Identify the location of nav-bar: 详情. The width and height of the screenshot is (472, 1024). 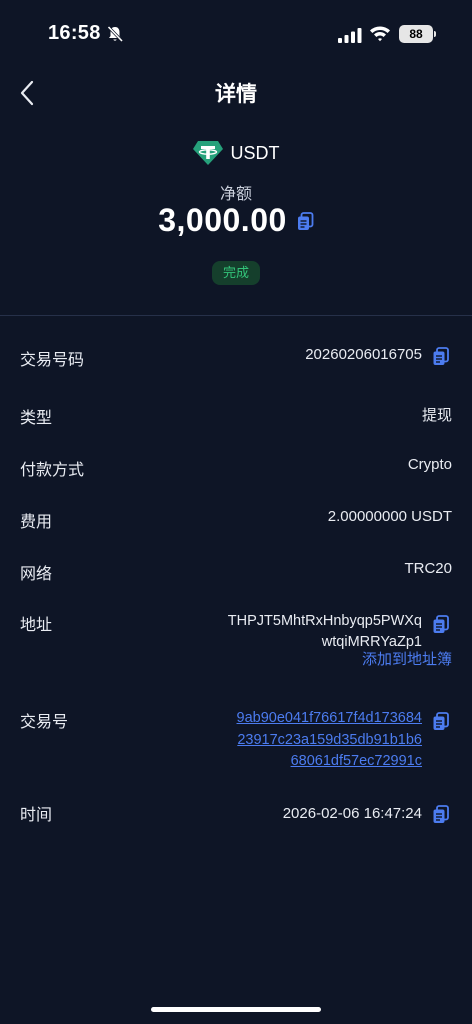
(236, 92).